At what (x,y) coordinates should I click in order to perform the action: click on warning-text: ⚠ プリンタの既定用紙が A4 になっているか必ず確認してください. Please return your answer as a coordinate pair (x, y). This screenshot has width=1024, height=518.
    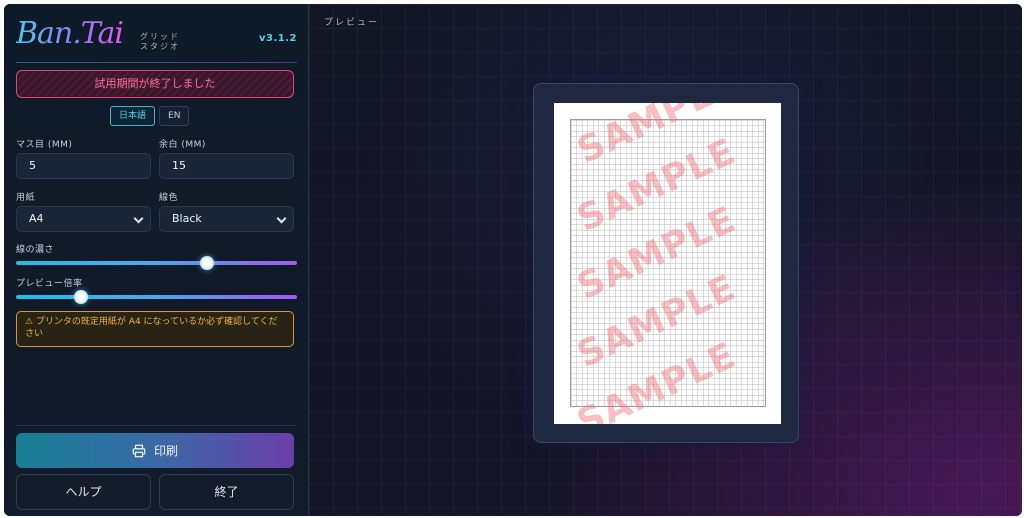
    Looking at the image, I should click on (151, 328).